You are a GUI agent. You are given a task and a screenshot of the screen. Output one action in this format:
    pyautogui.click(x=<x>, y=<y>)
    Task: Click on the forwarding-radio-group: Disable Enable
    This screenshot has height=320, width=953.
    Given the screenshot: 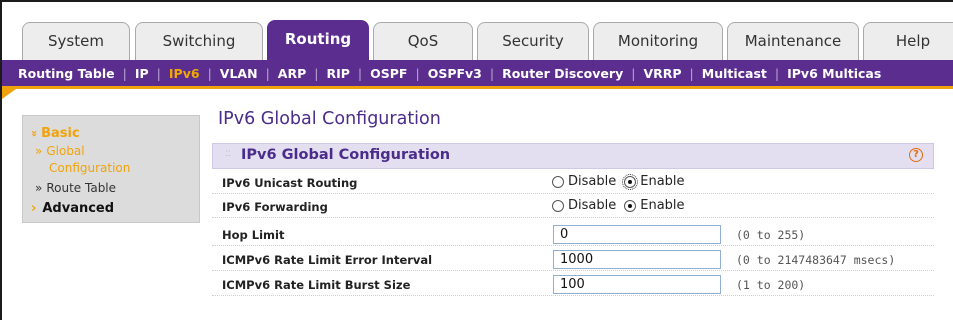 What is the action you would take?
    pyautogui.click(x=622, y=205)
    